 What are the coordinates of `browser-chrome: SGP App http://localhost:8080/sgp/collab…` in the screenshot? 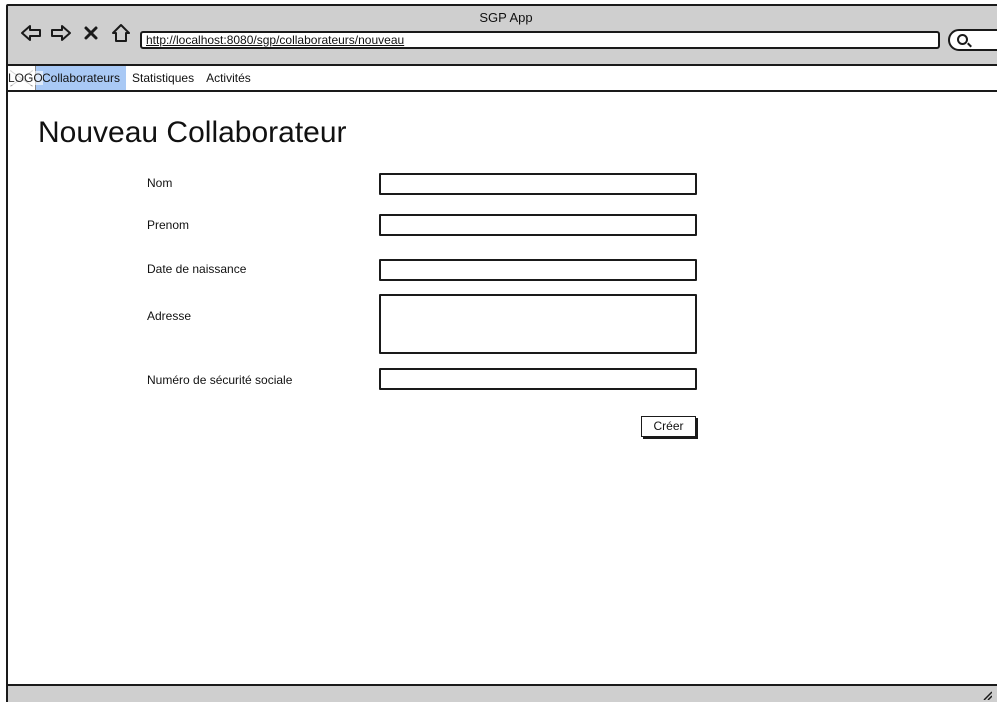 It's located at (502, 36).